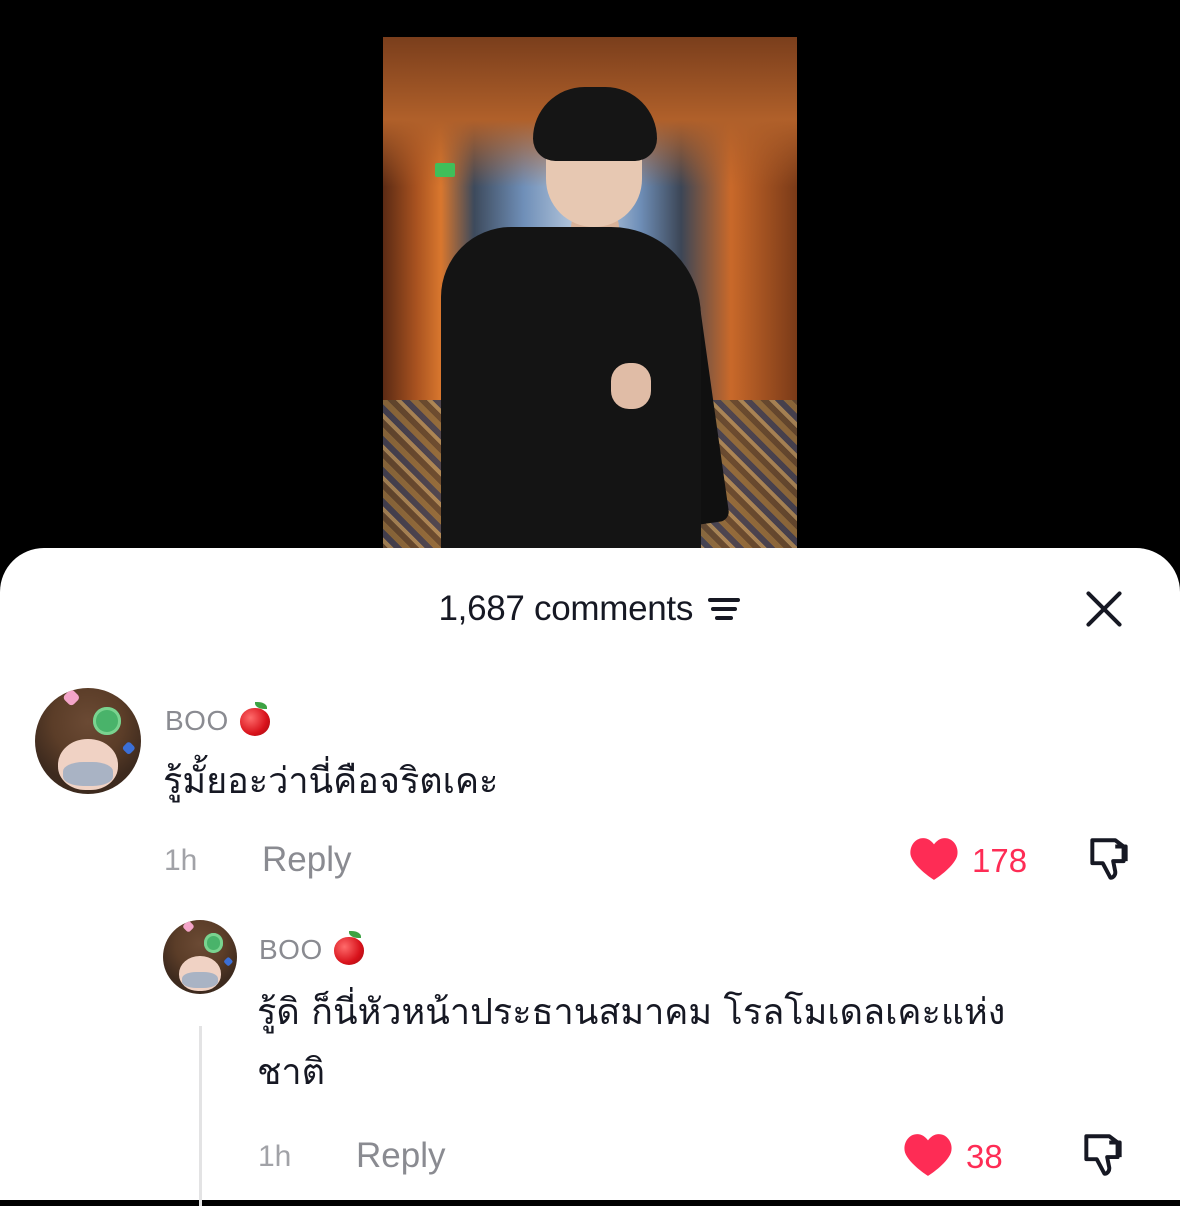  I want to click on comments-header: 1,687 comments, so click(590, 609).